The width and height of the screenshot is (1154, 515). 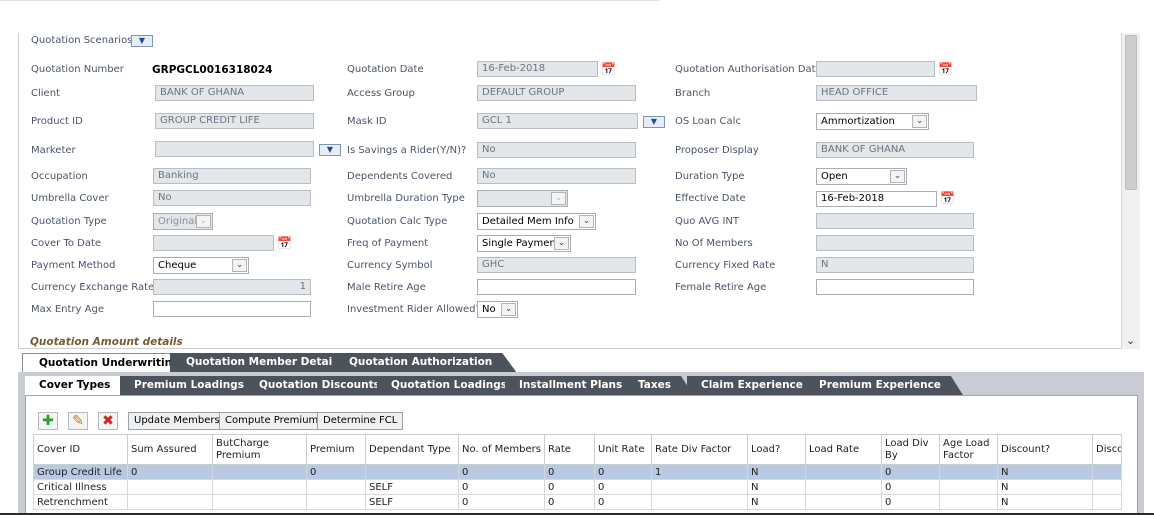 What do you see at coordinates (272, 421) in the screenshot?
I see `compute-premium-button: Compute Premium` at bounding box center [272, 421].